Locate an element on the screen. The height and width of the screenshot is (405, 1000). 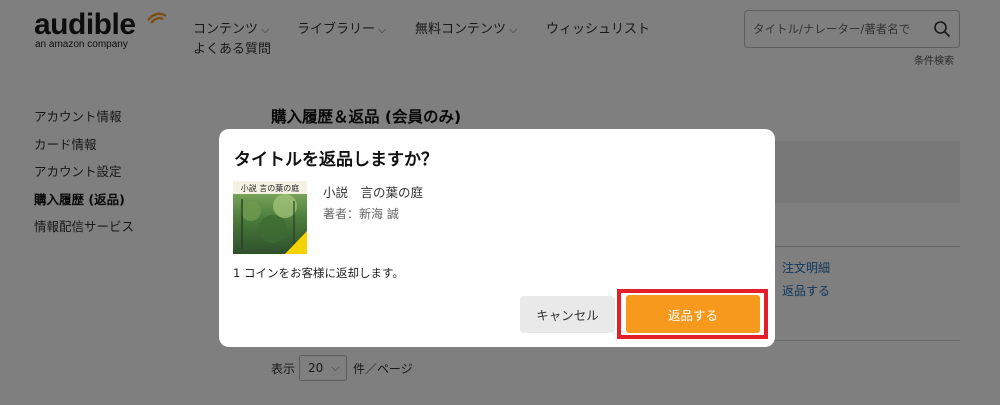
book-cover-art: 小説 言の葉の庭 is located at coordinates (270, 217).